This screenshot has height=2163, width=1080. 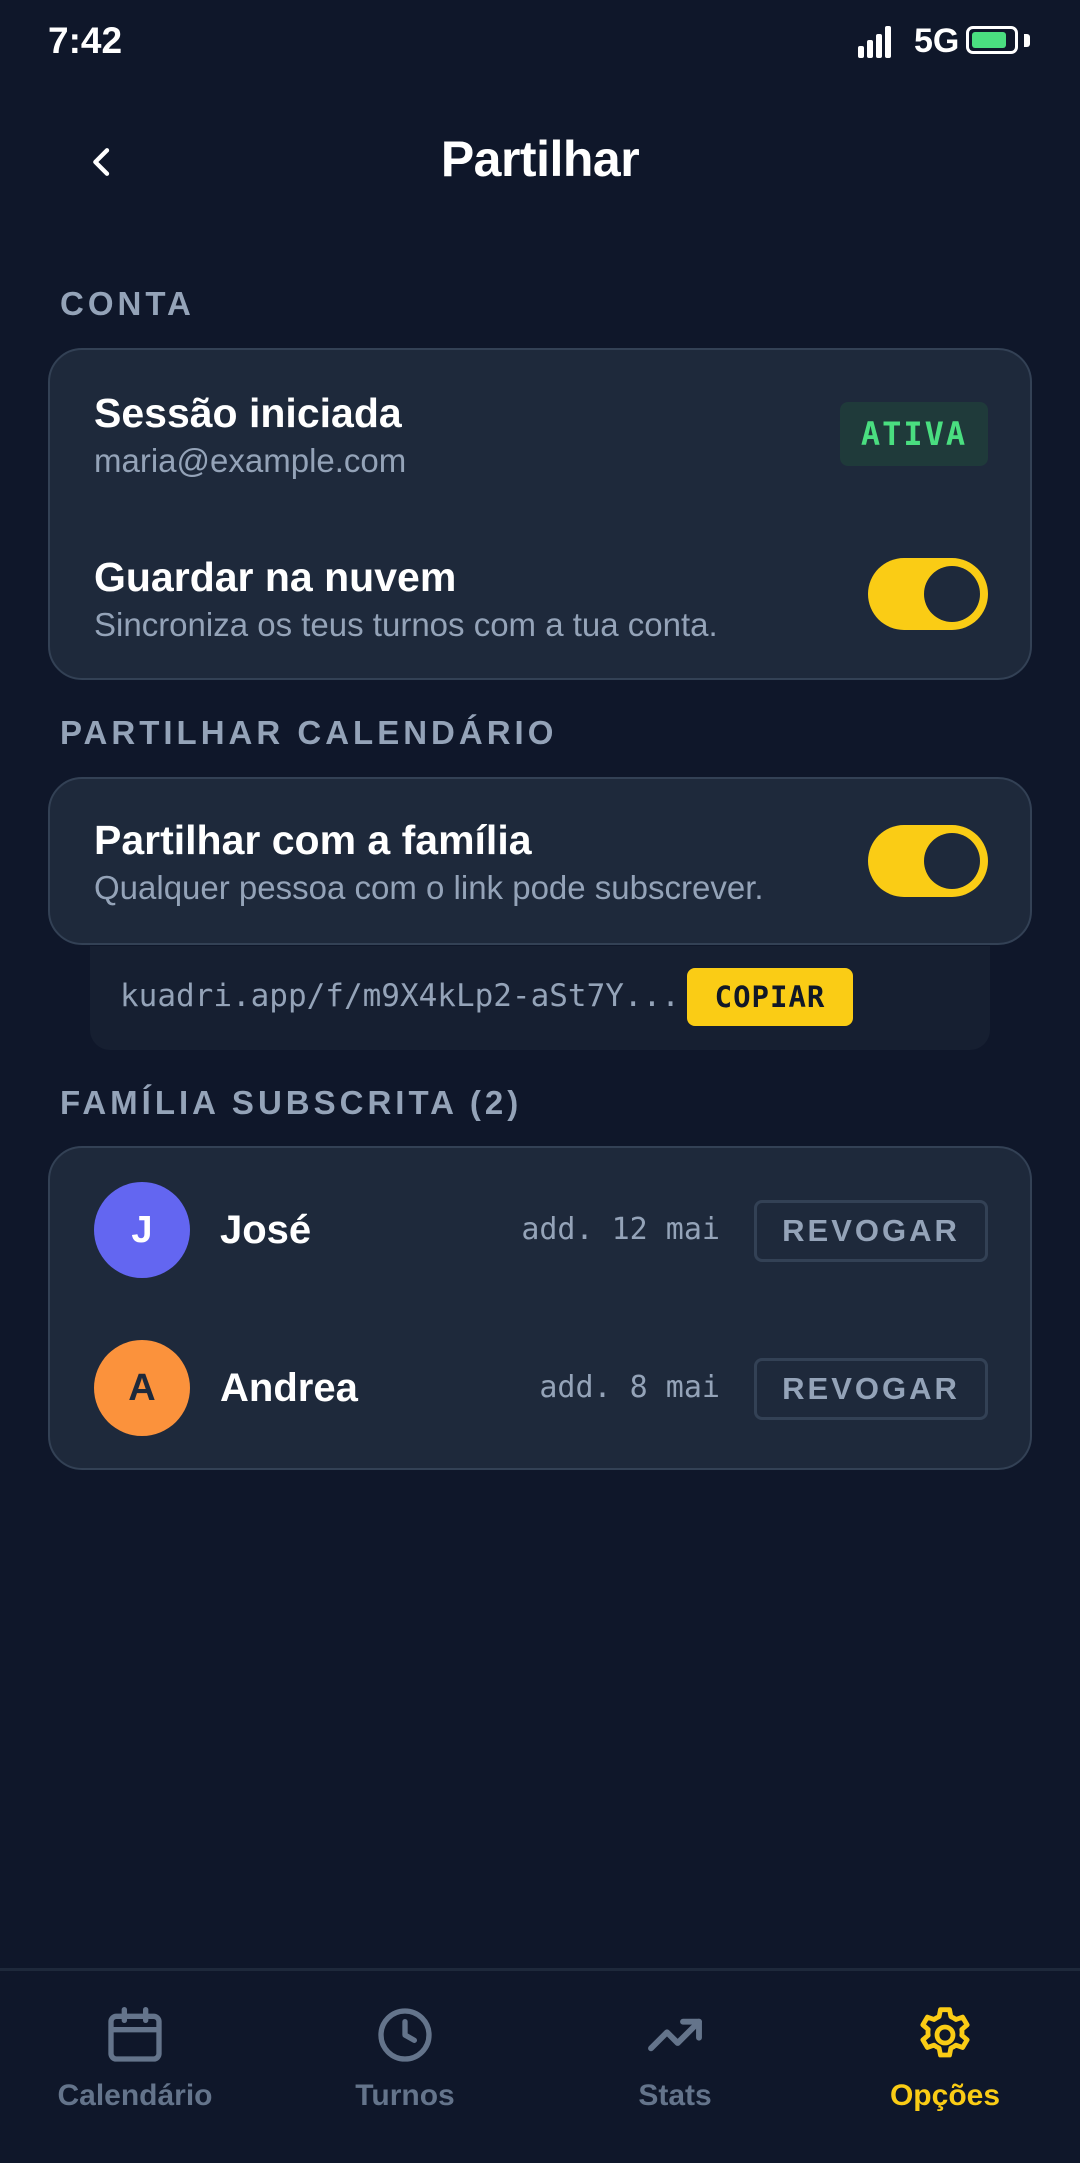 I want to click on session-email: maria@example.com, so click(x=250, y=460).